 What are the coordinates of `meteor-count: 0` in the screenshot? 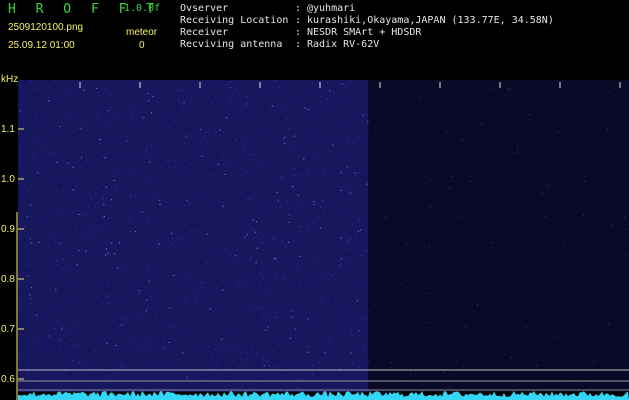 It's located at (142, 45).